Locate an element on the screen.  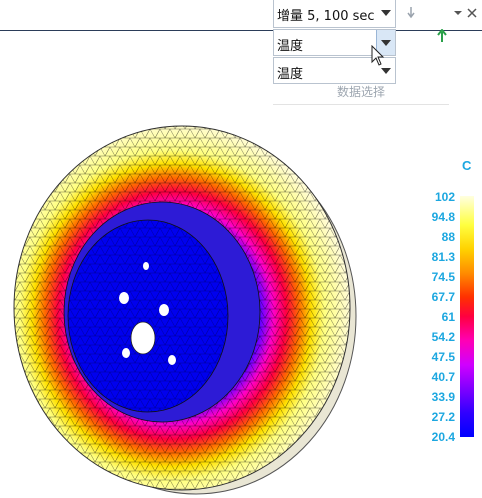
pin-icon is located at coordinates (411, 13).